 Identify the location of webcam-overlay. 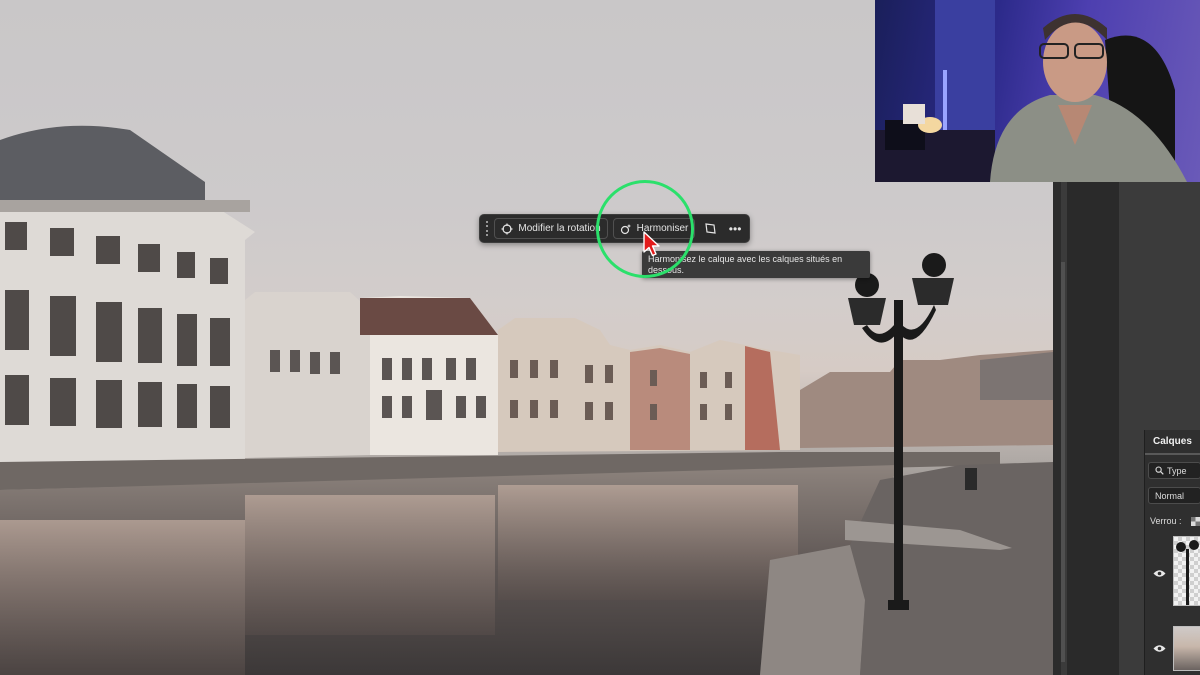
(1037, 91).